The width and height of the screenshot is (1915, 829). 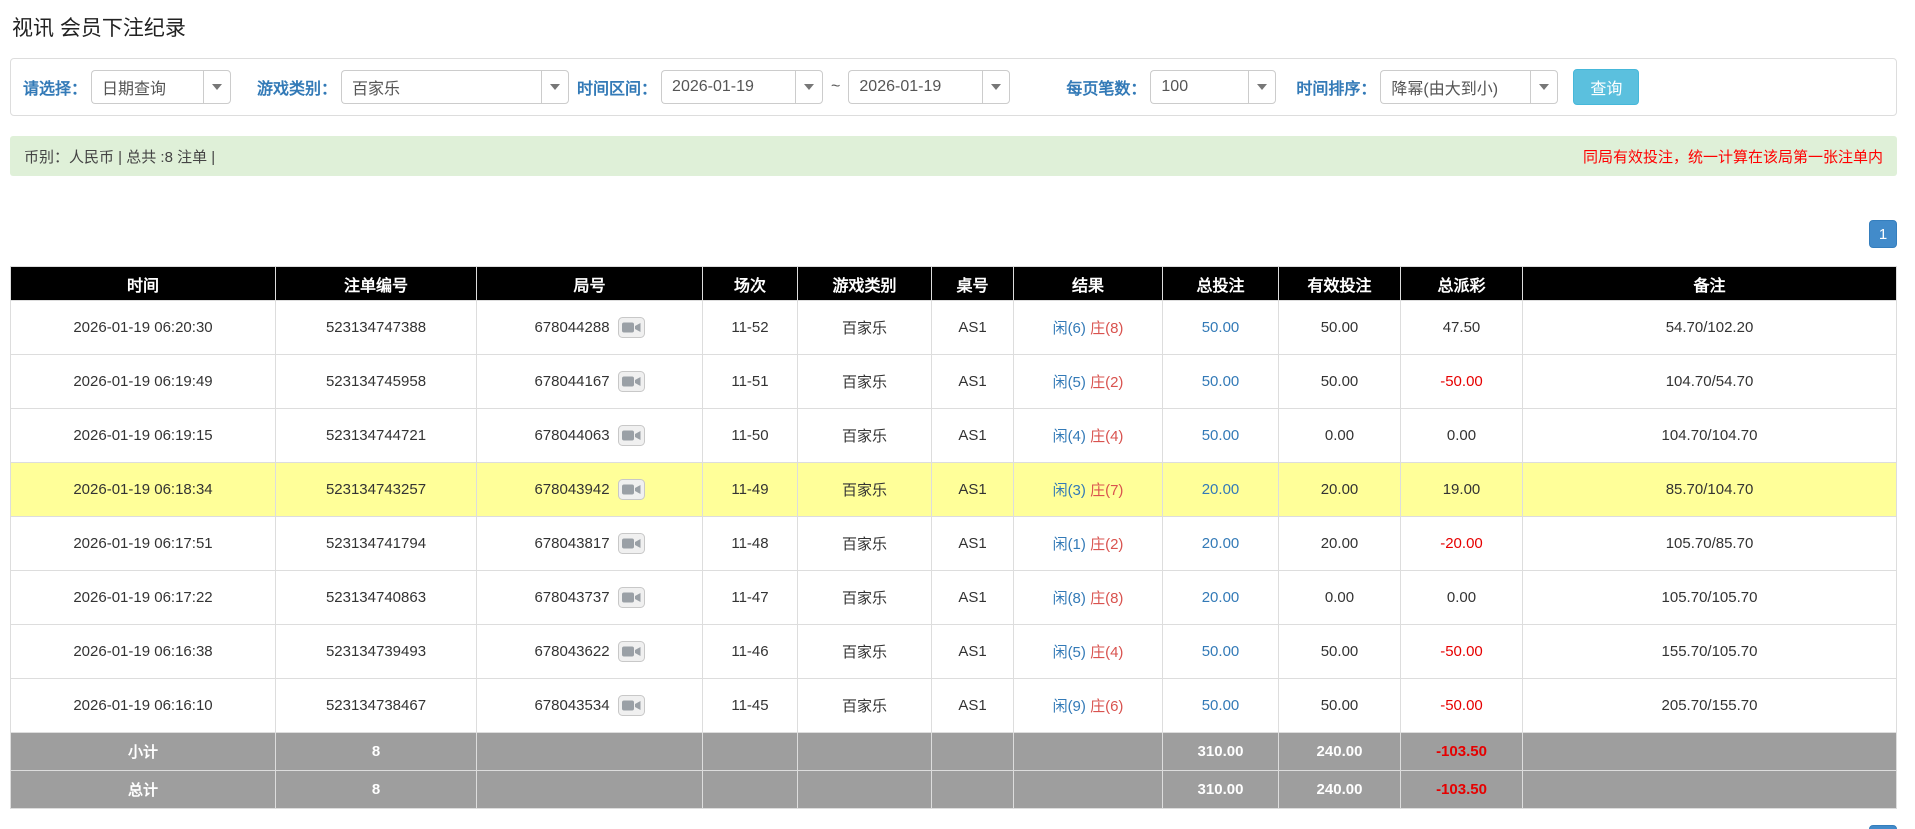 What do you see at coordinates (1199, 87) in the screenshot?
I see `per-page-input` at bounding box center [1199, 87].